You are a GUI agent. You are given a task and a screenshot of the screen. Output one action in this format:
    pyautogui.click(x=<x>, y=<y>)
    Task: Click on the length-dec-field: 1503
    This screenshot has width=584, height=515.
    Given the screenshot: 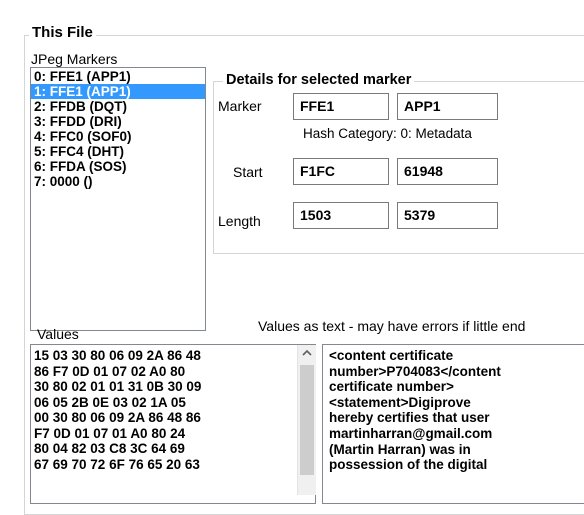 What is the action you would take?
    pyautogui.click(x=341, y=215)
    